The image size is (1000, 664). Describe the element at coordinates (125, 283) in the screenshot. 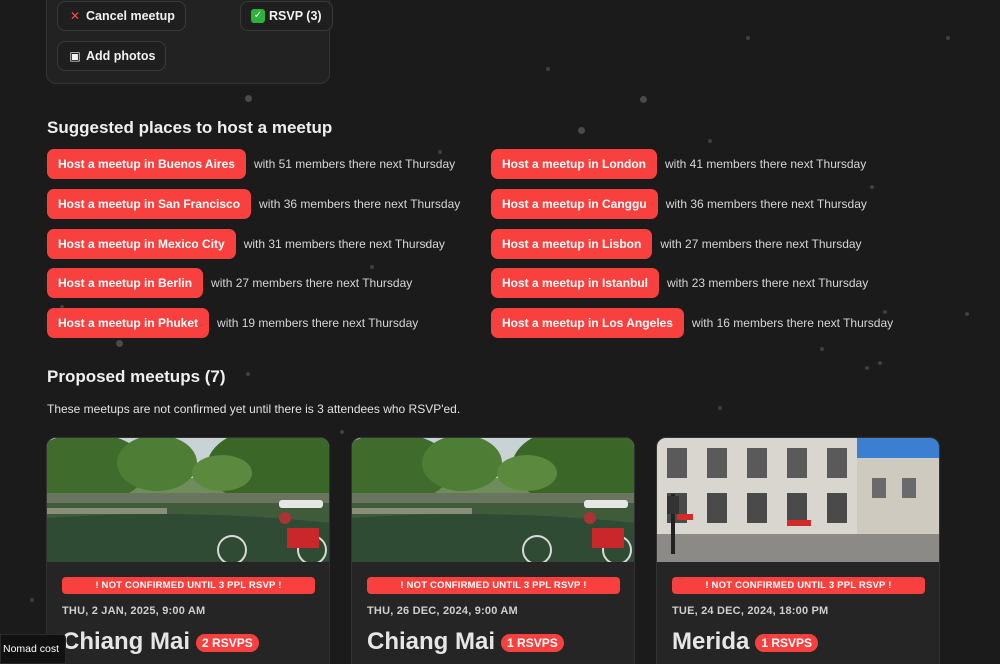

I see `host-meetup-button: Host a meetup in Berlin` at that location.